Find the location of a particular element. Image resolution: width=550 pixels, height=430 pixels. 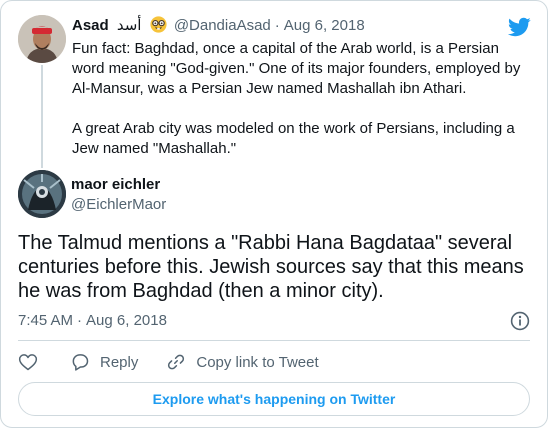

reply-button: Reply is located at coordinates (104, 362).